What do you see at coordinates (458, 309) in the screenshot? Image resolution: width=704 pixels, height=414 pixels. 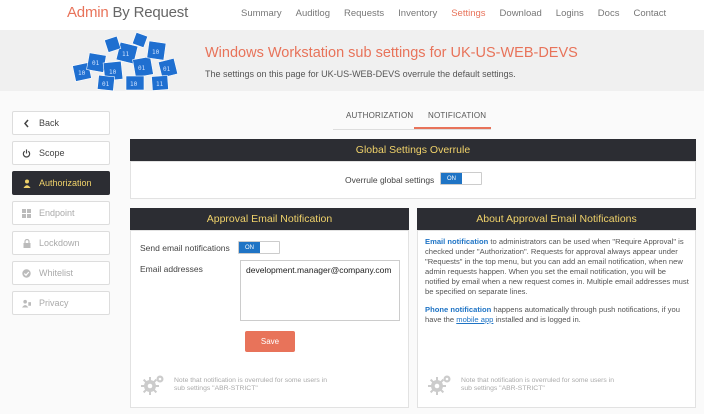 I see `phone-notification-link: Phone notification` at bounding box center [458, 309].